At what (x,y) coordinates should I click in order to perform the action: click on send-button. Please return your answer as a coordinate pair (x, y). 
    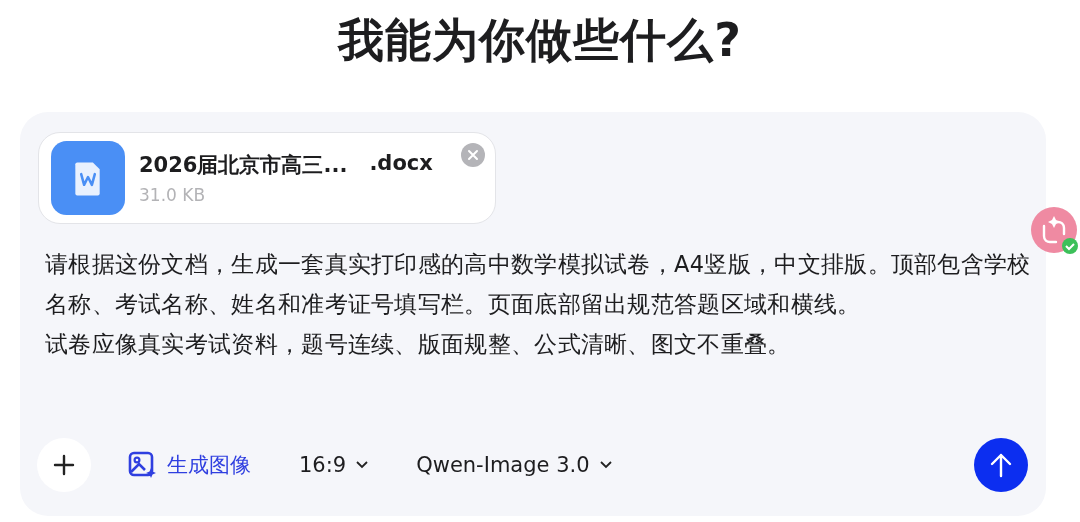
    Looking at the image, I should click on (1001, 465).